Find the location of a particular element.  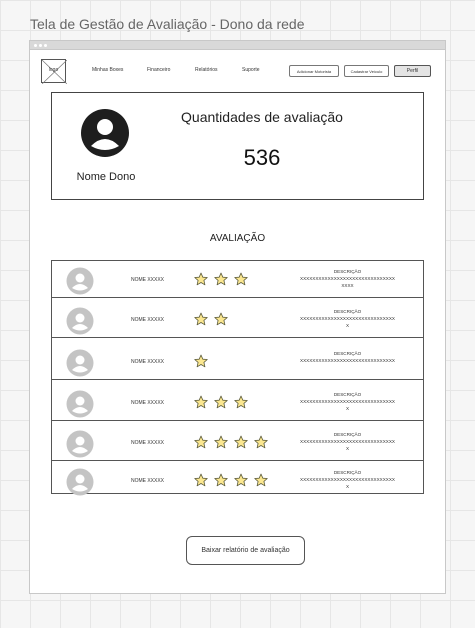

profile-button: Perfil is located at coordinates (412, 71).